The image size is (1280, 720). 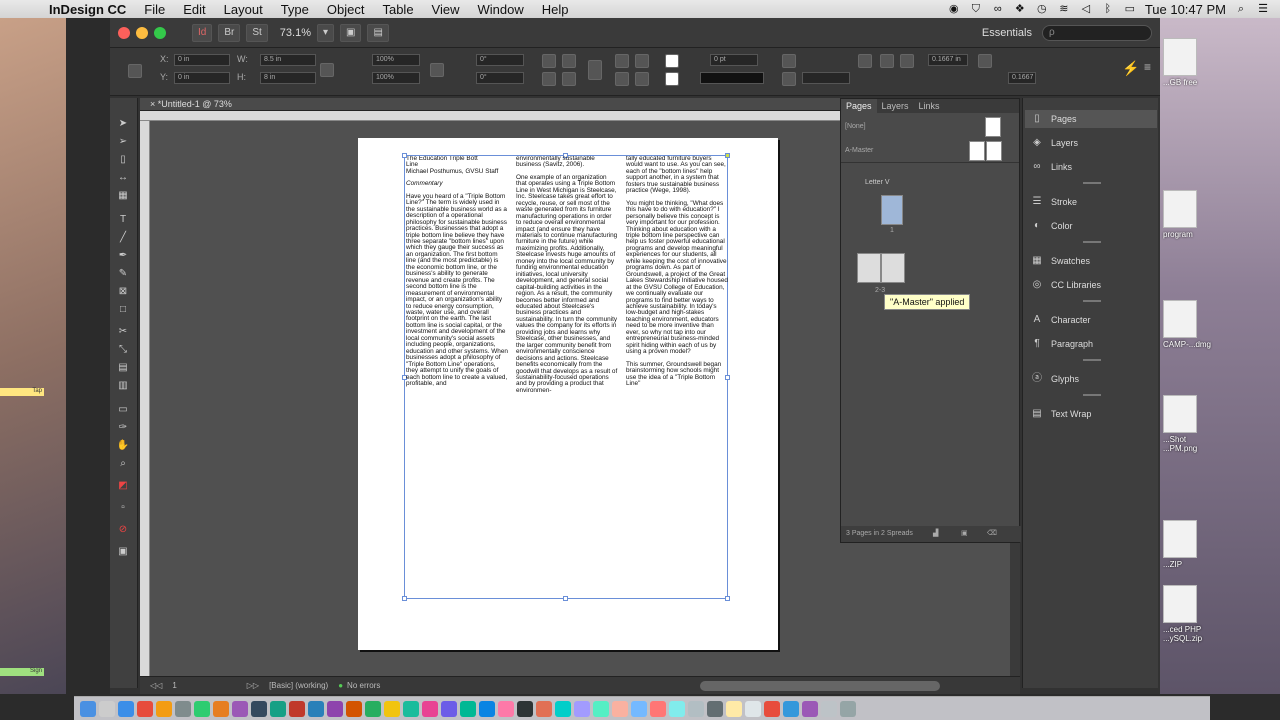 I want to click on terminal-icon, so click(x=259, y=708).